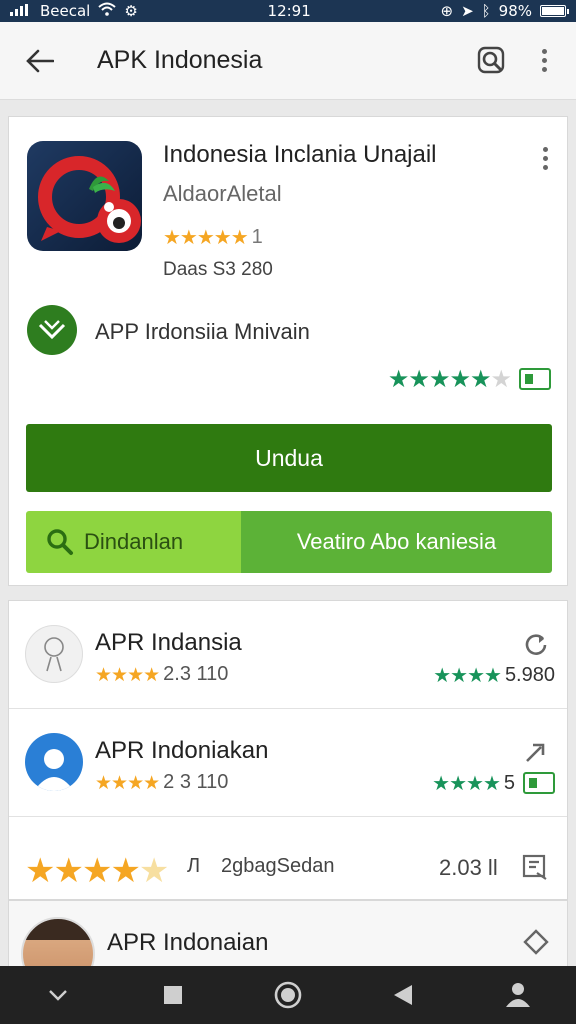 This screenshot has width=576, height=1024. Describe the element at coordinates (494, 675) in the screenshot. I see `list-item-score: ★★★★ 5.980` at that location.